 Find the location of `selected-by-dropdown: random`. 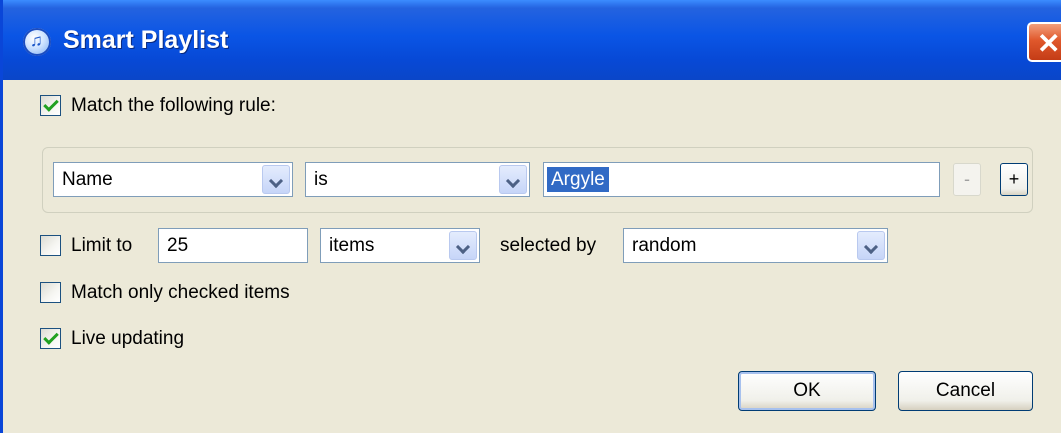

selected-by-dropdown: random is located at coordinates (755, 245).